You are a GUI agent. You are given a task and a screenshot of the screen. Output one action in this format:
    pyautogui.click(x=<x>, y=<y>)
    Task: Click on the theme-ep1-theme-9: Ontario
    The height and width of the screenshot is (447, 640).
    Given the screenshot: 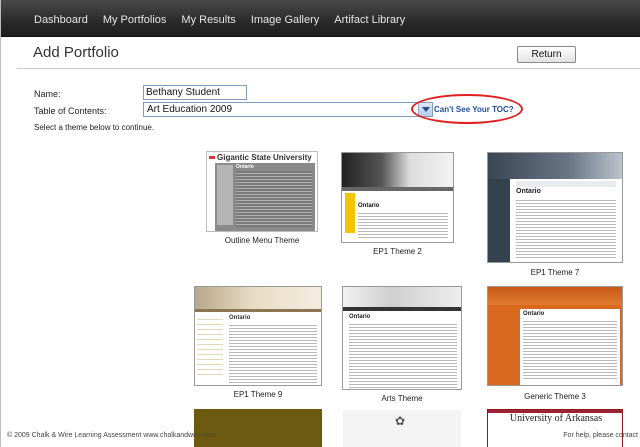 What is the action you would take?
    pyautogui.click(x=258, y=336)
    